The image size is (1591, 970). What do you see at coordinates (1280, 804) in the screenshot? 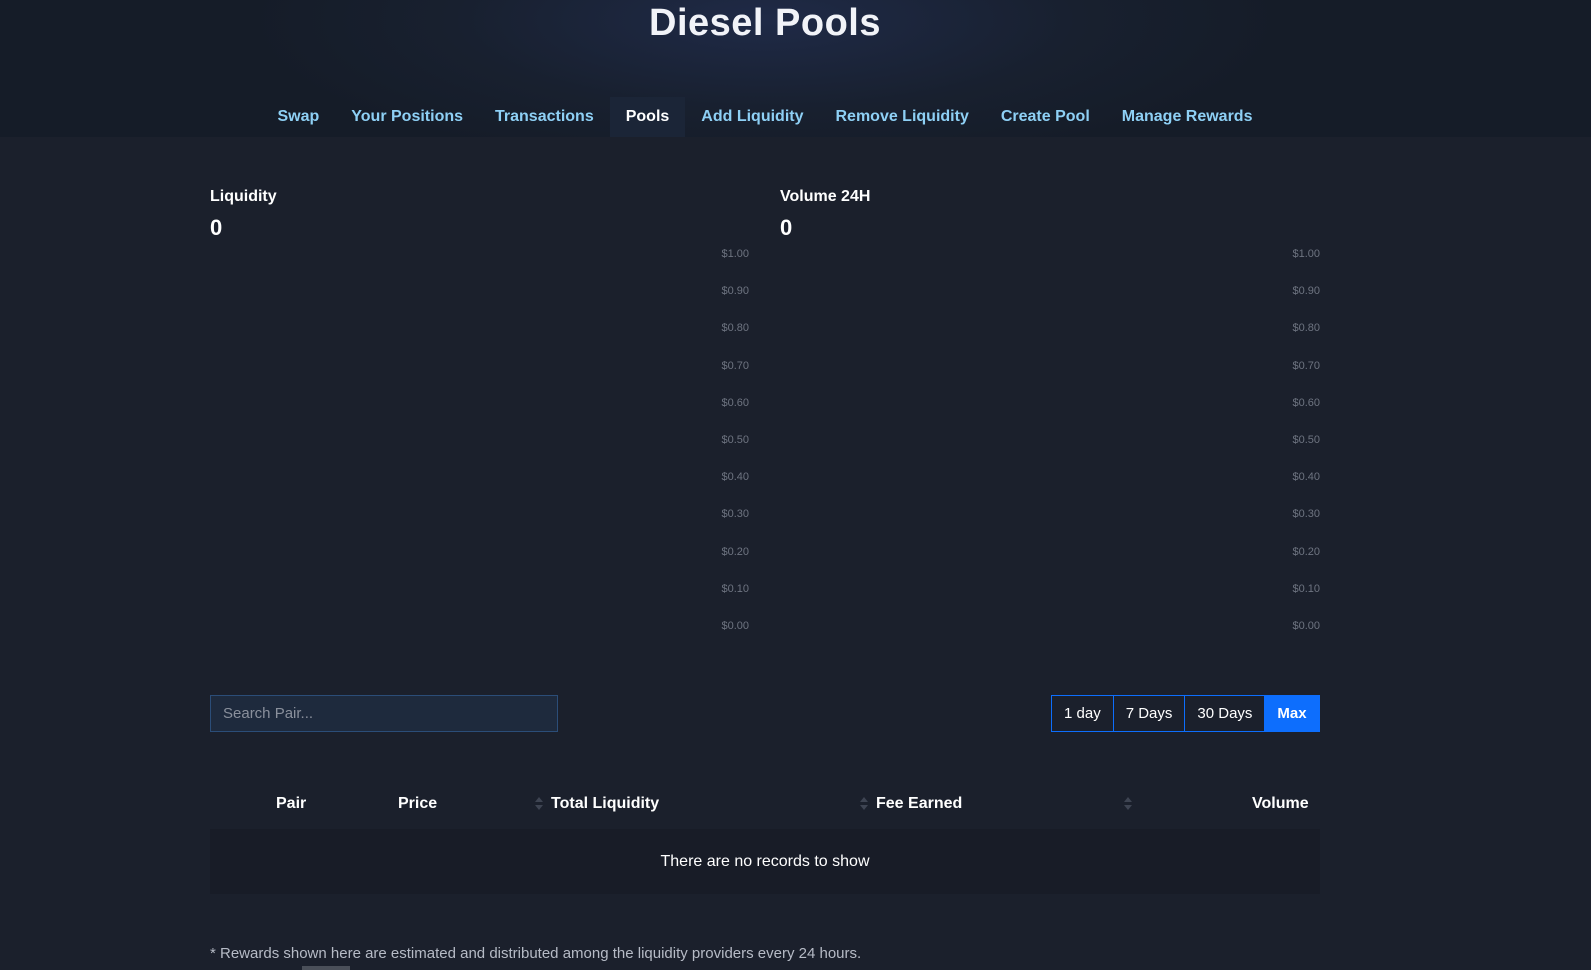
I see `column-volume: Volume` at bounding box center [1280, 804].